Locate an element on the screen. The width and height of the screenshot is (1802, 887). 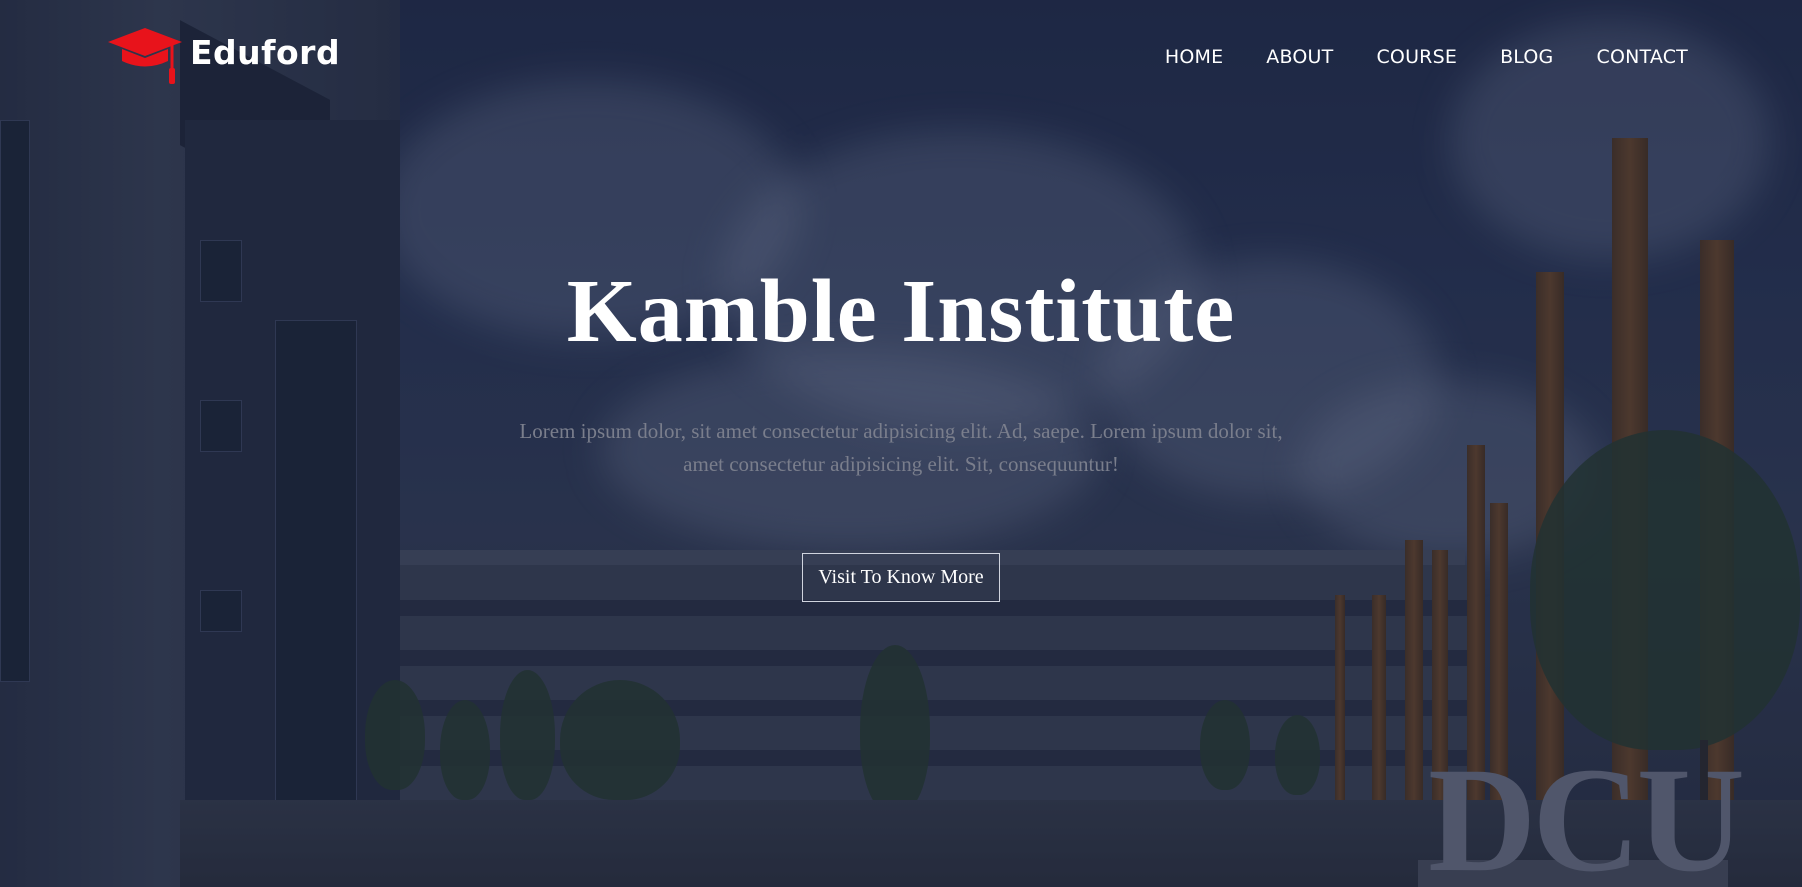
nav-item-blog: BLOG is located at coordinates (1526, 57).